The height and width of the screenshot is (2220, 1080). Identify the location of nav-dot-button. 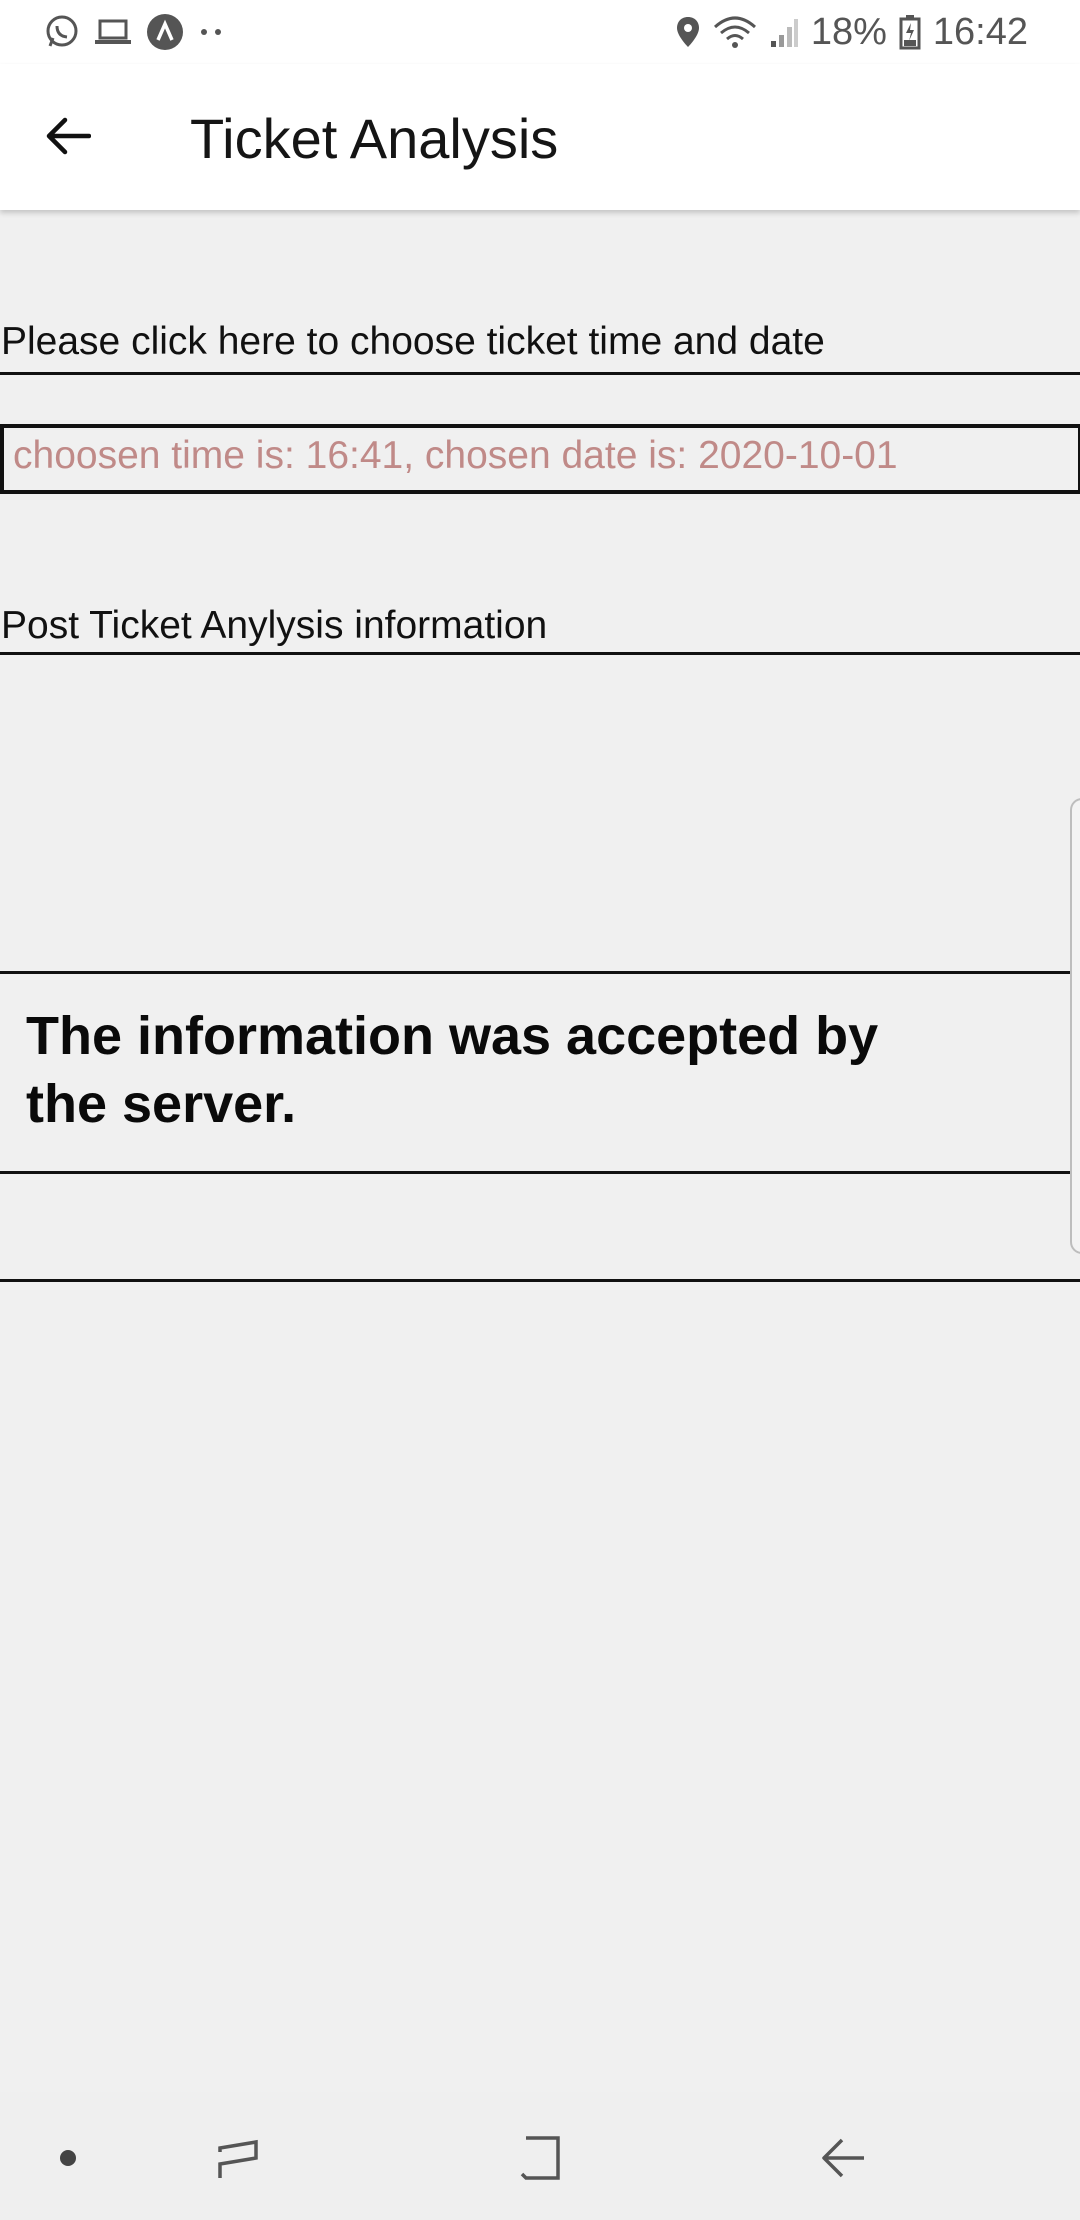
(68, 2158).